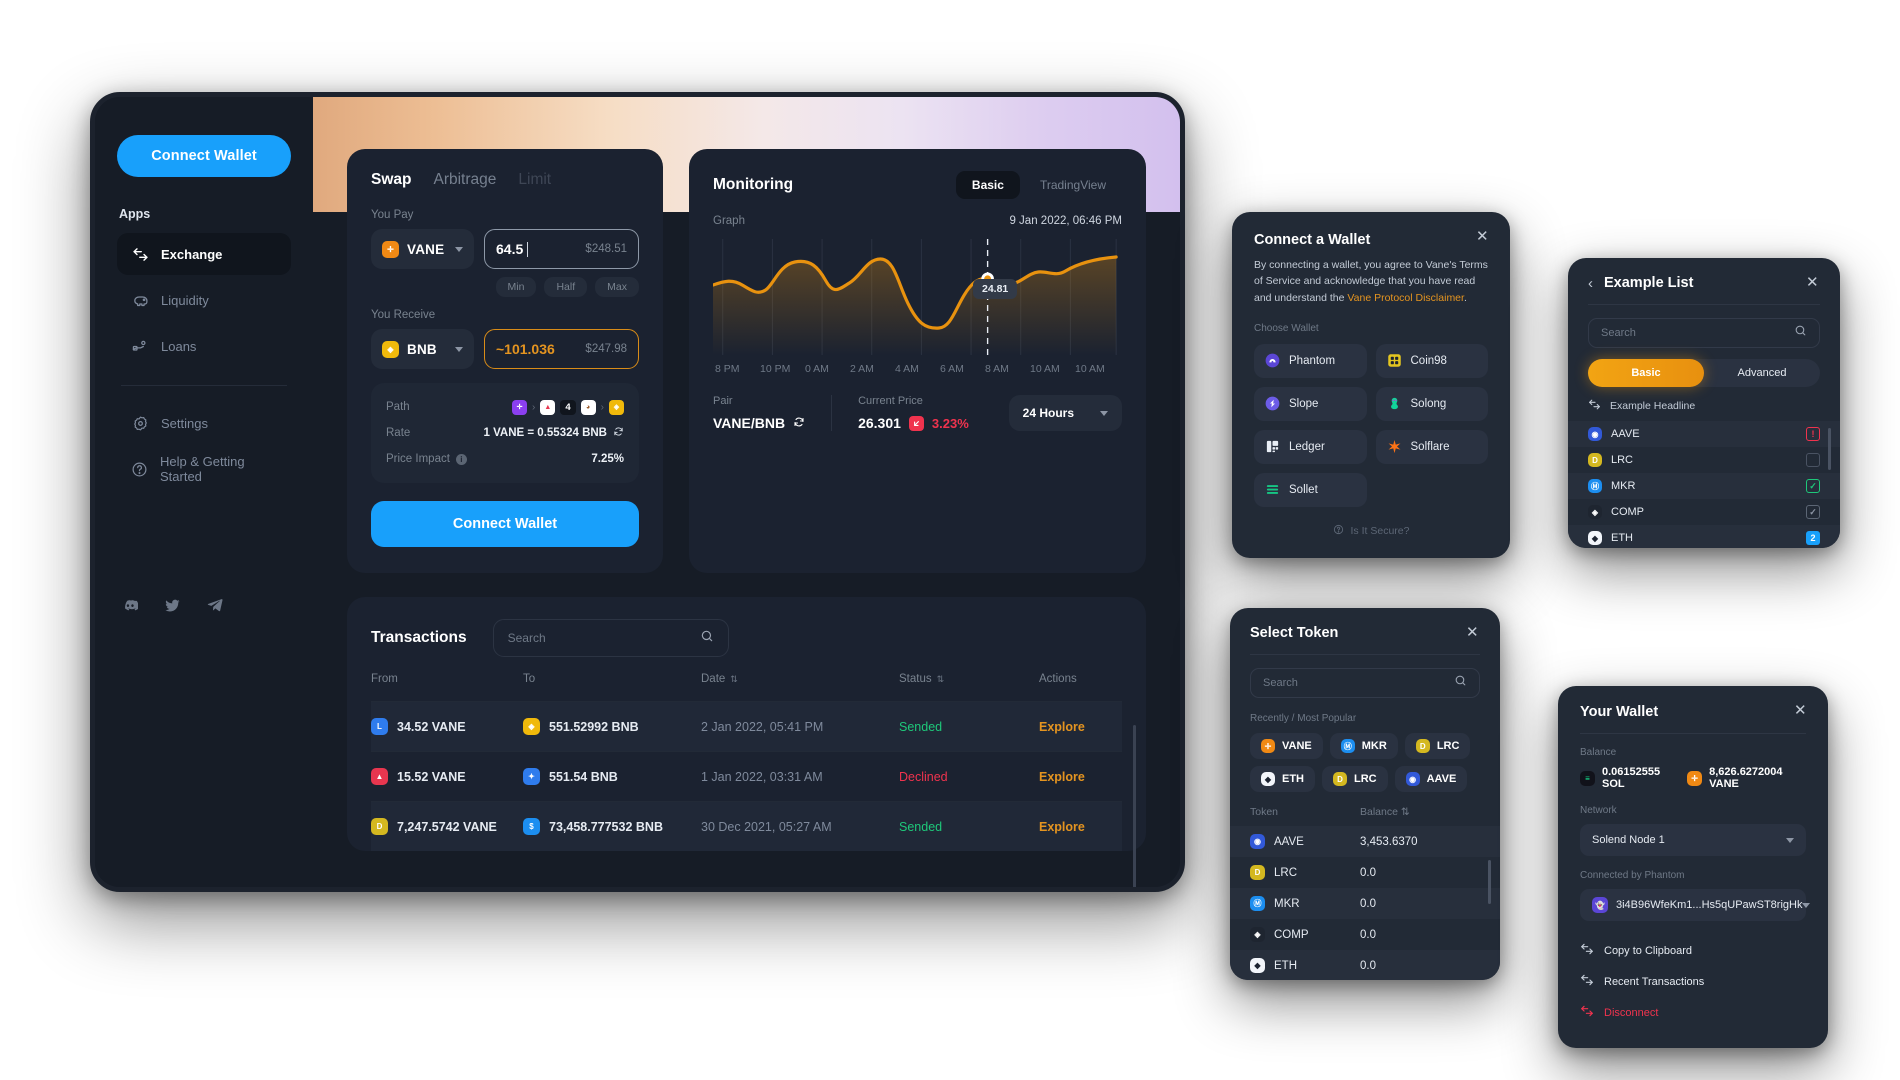  What do you see at coordinates (1489, 882) in the screenshot?
I see `token-list-scrollbar` at bounding box center [1489, 882].